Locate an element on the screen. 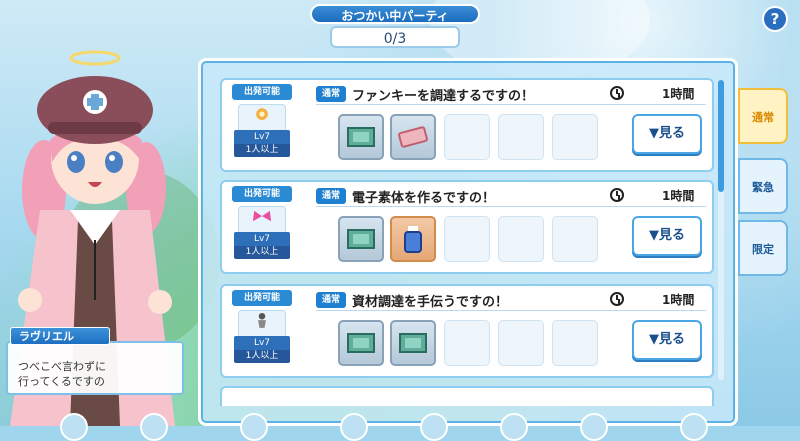  party-count: 0/3 is located at coordinates (395, 37).